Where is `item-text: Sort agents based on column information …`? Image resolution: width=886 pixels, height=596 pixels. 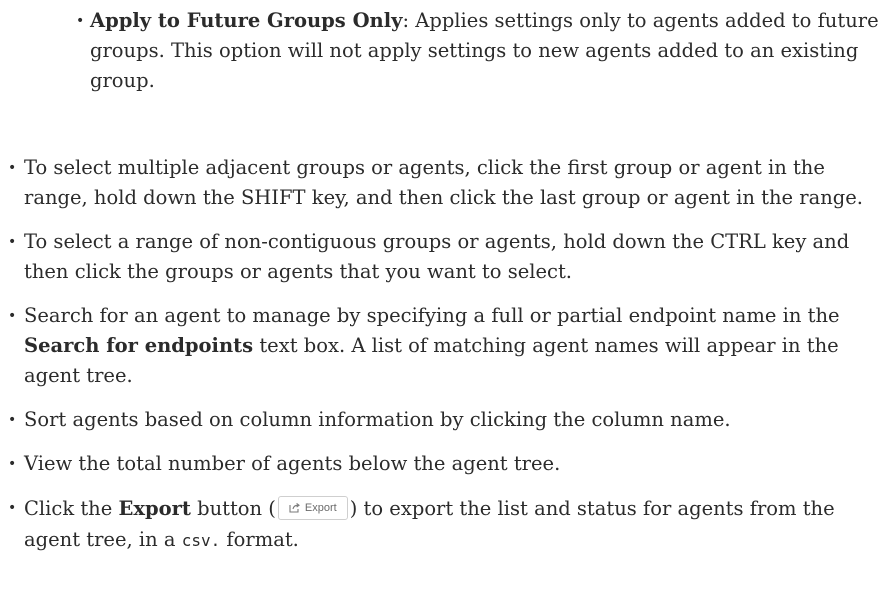
item-text: Sort agents based on column information … is located at coordinates (377, 419).